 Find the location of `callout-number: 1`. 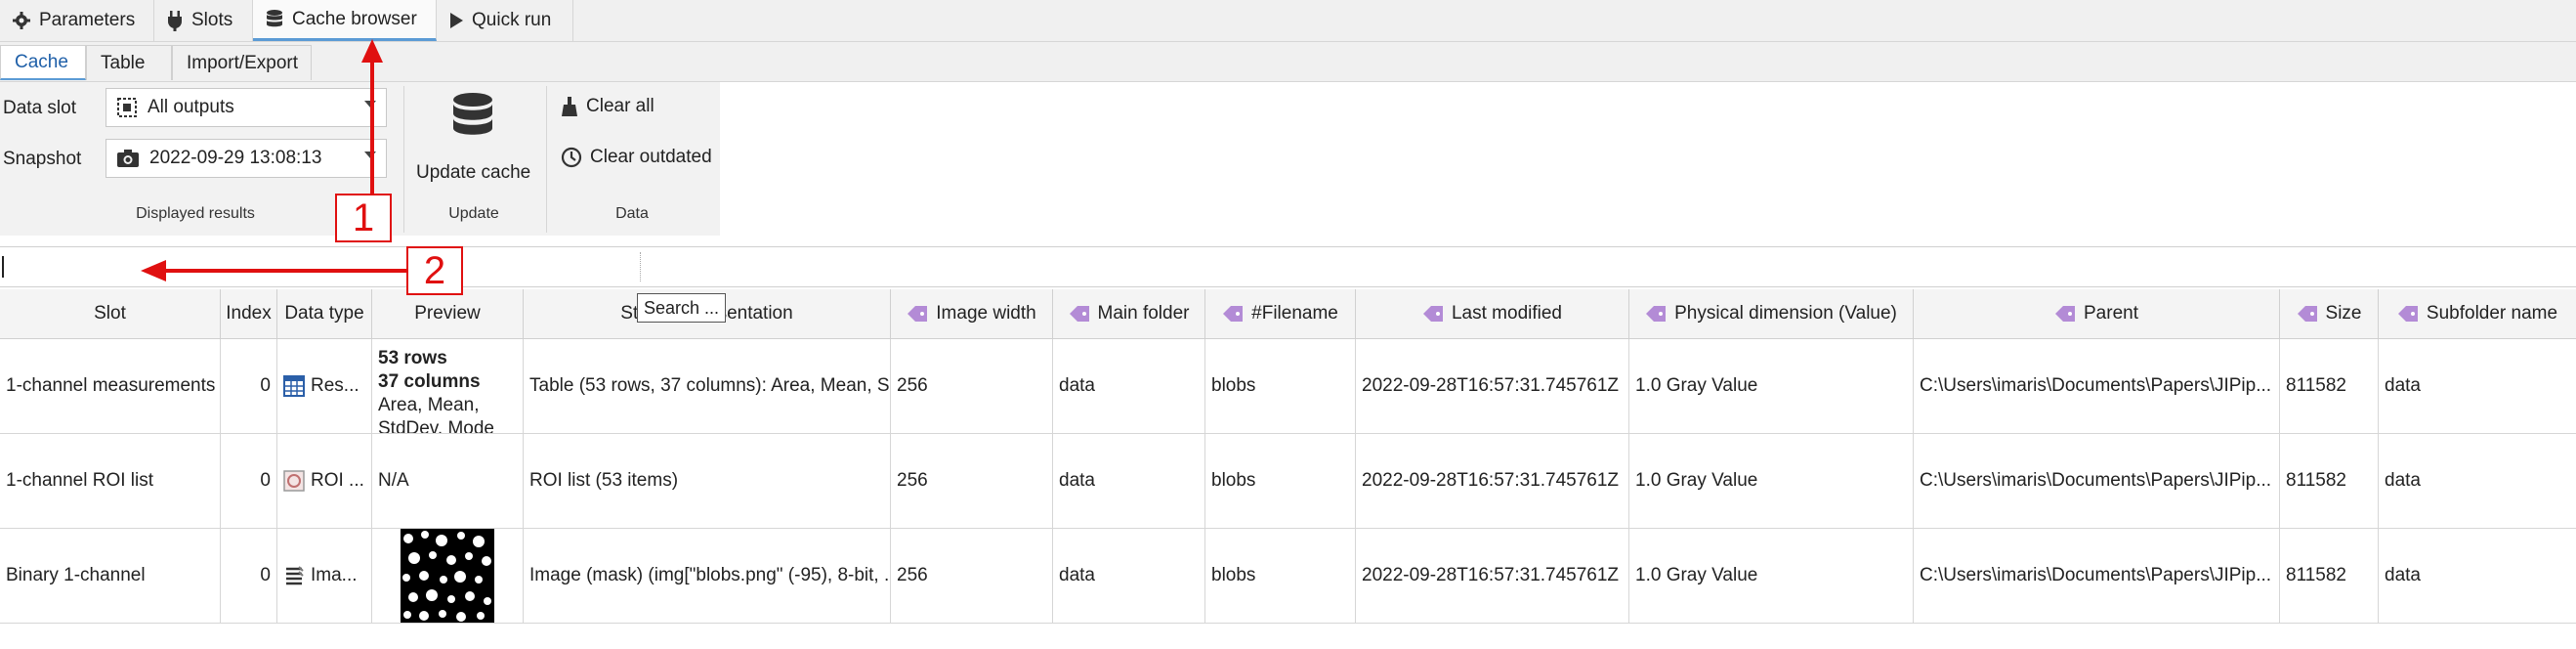

callout-number: 1 is located at coordinates (363, 217).